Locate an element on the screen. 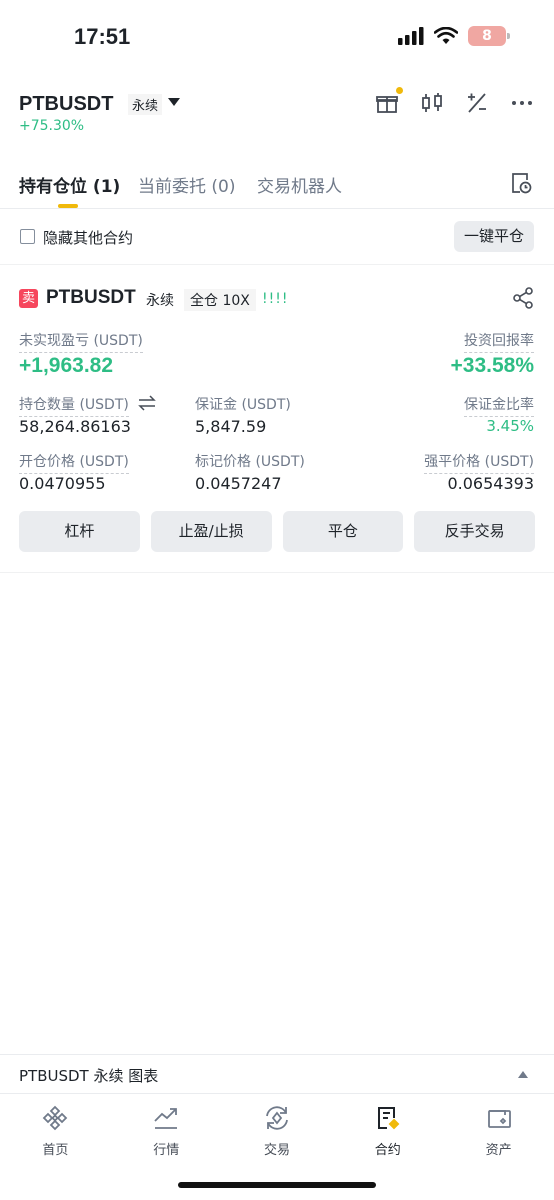 The image size is (554, 1200). roi-value: +33.58% is located at coordinates (492, 365).